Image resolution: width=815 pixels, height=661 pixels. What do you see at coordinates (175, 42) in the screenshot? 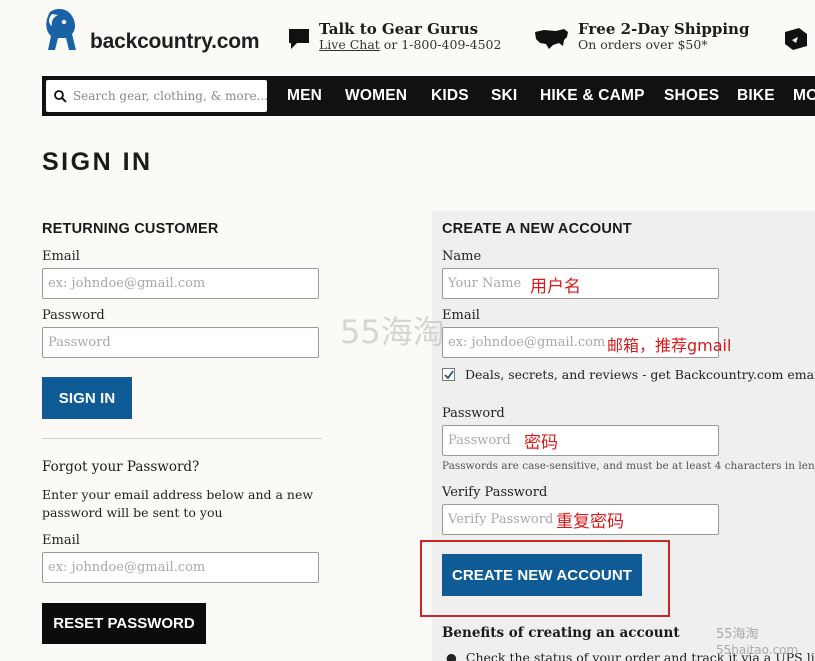
I see `logo-text: backcountry.com` at bounding box center [175, 42].